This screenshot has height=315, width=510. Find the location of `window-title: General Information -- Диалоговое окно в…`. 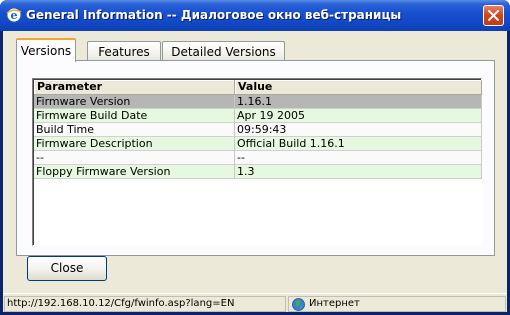

window-title: General Information -- Диалоговое окно в… is located at coordinates (214, 15).